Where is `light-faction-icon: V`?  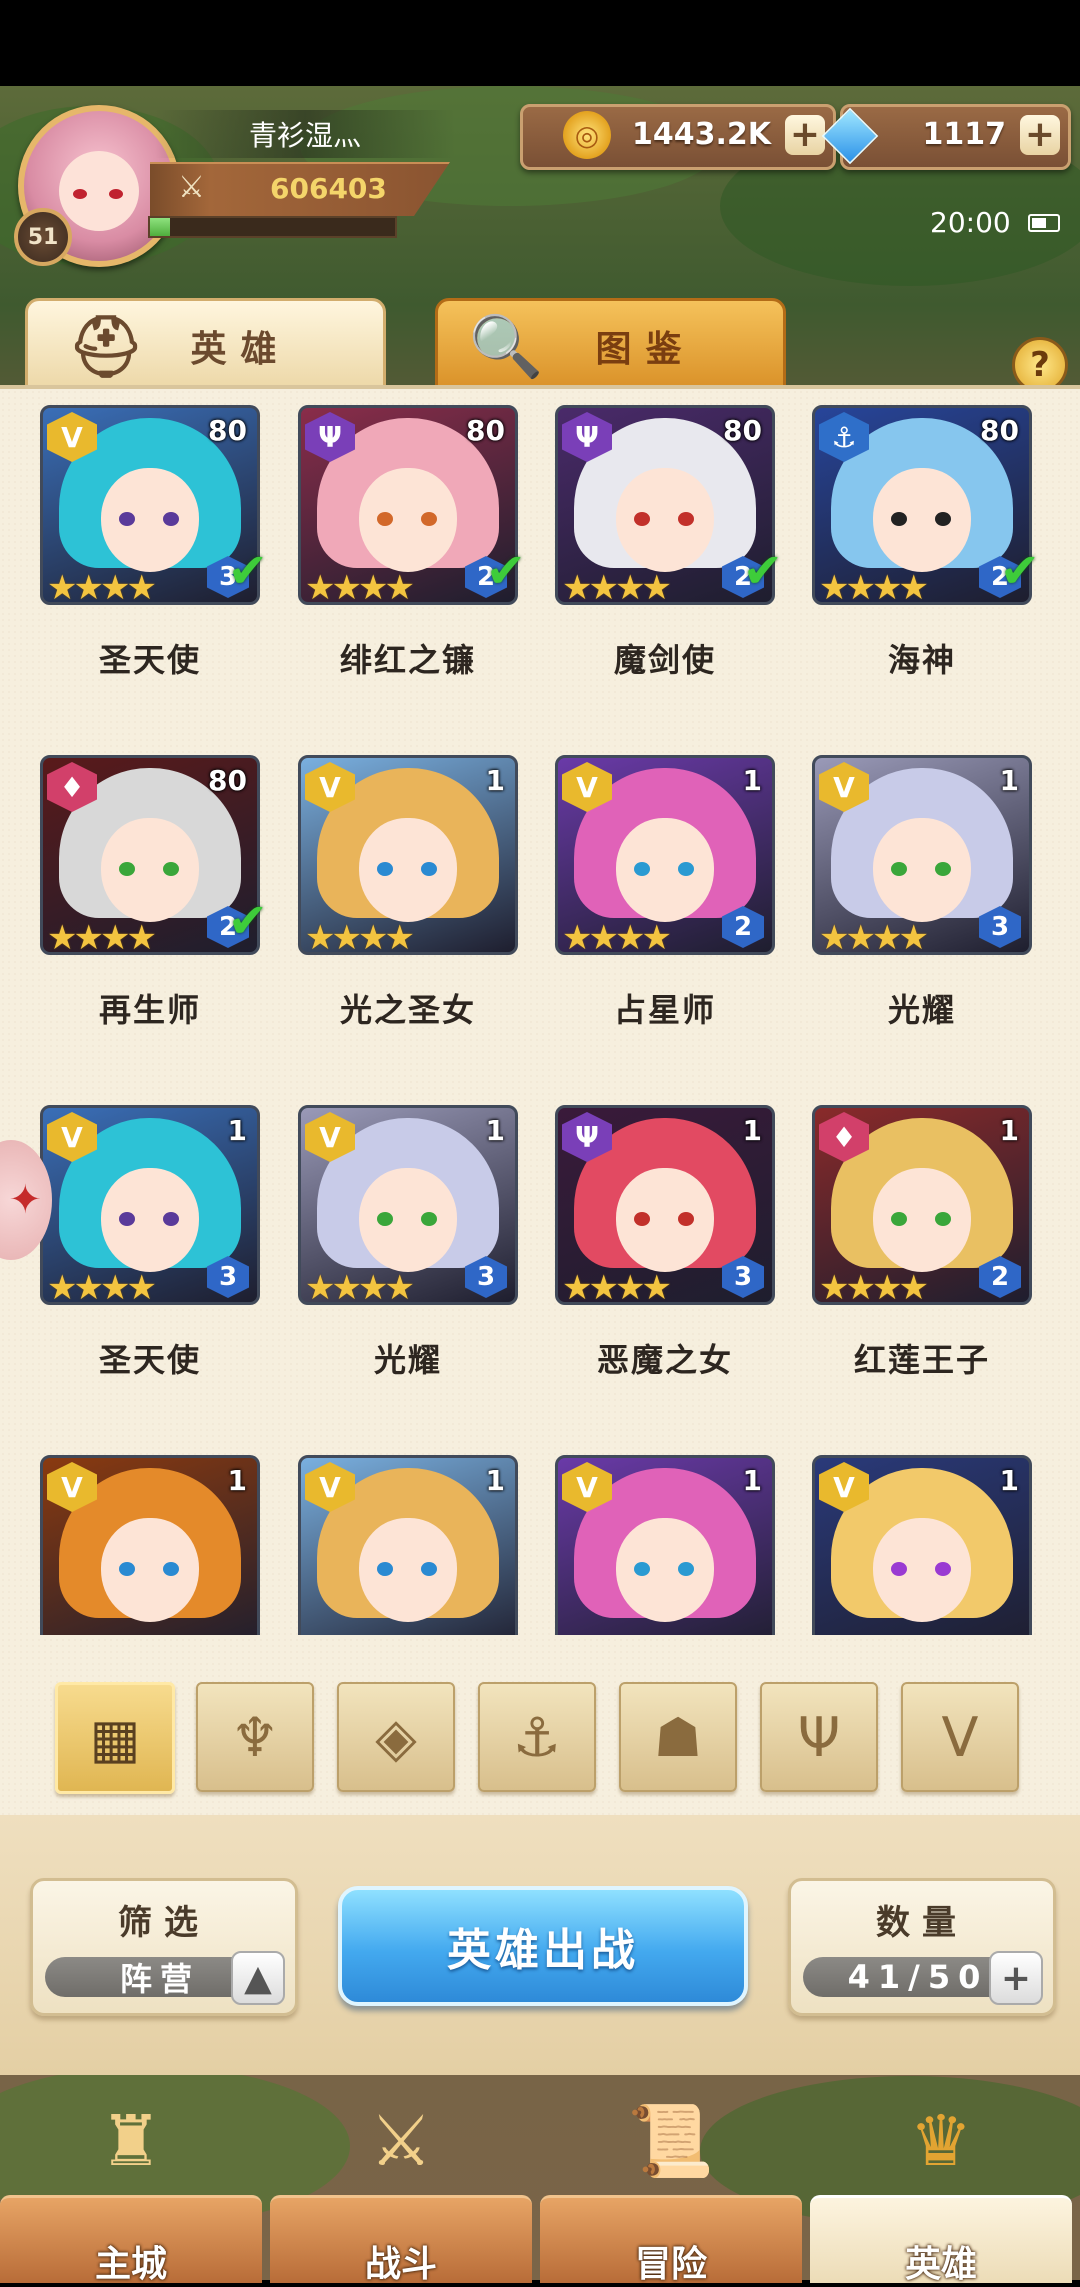 light-faction-icon: V is located at coordinates (960, 1737).